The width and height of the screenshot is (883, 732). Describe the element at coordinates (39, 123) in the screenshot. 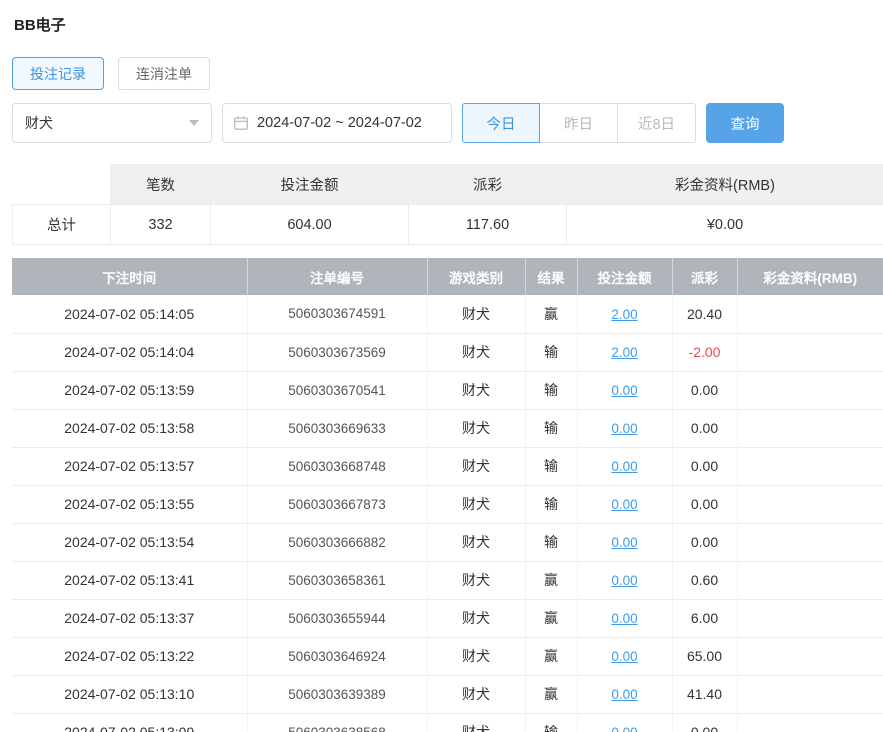

I see `game-select-value: 财犬` at that location.